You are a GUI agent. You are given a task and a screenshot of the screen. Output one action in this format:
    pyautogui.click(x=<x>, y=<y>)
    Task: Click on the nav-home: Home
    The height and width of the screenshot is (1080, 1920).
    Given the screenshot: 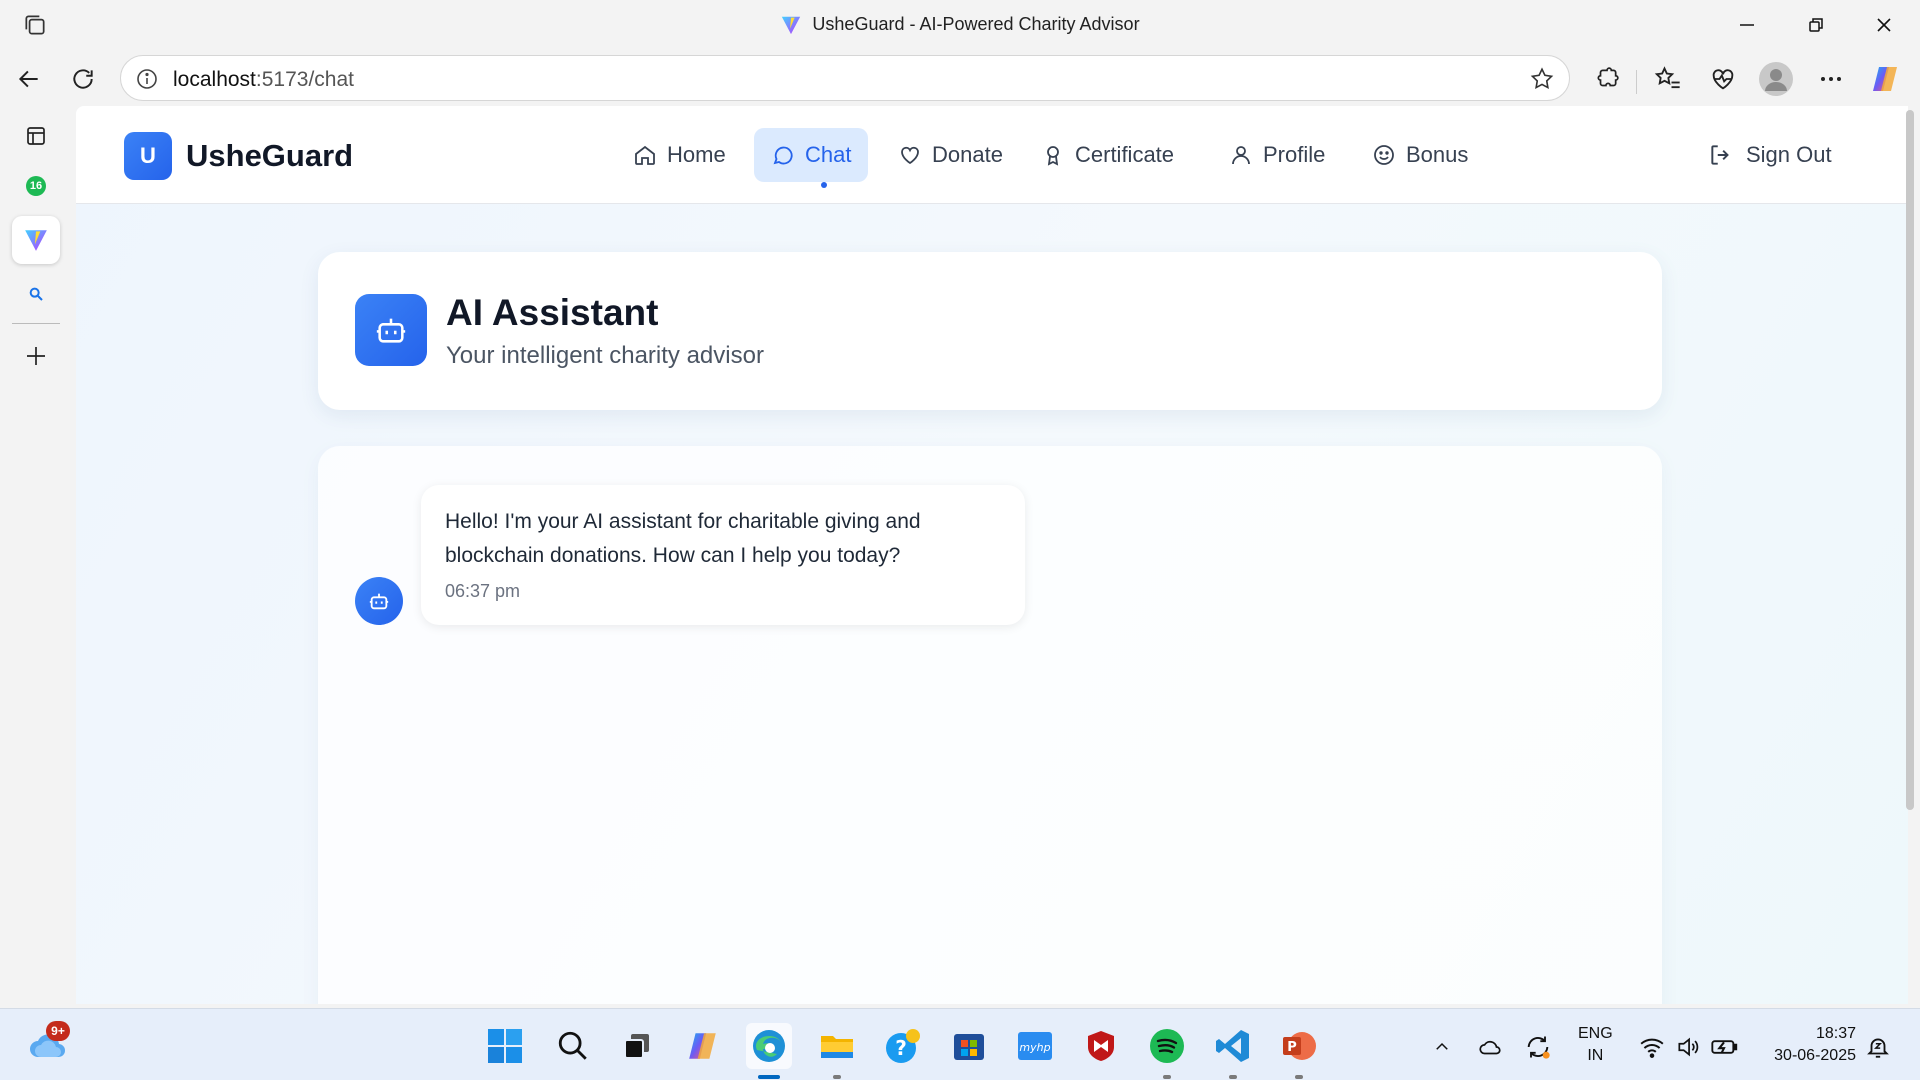 What is the action you would take?
    pyautogui.click(x=679, y=155)
    